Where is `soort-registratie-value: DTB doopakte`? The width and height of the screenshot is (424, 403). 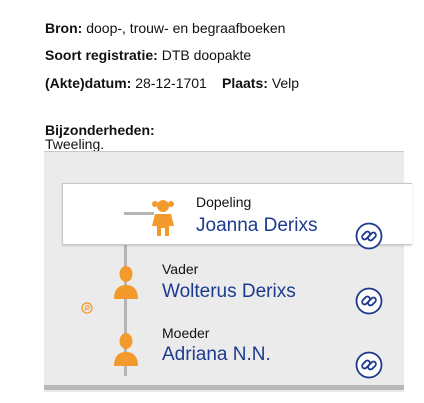 soort-registratie-value: DTB doopakte is located at coordinates (206, 55).